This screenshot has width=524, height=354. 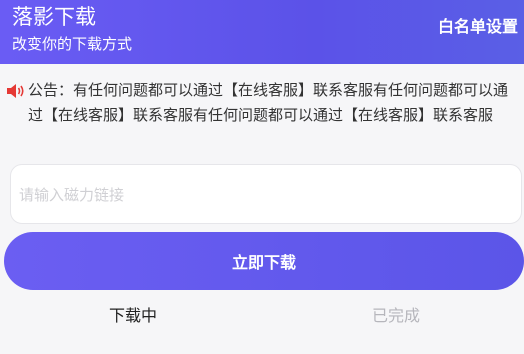 I want to click on tab-completed: 已完成, so click(x=396, y=316).